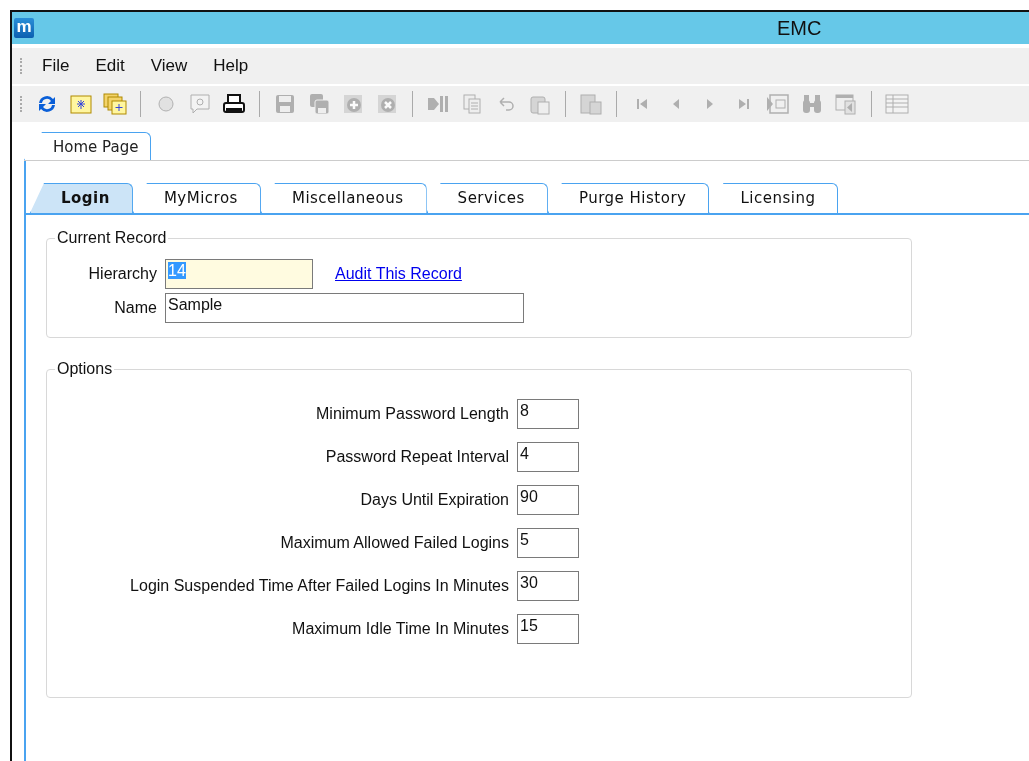  Describe the element at coordinates (111, 66) in the screenshot. I see `menu-item: Edit` at that location.